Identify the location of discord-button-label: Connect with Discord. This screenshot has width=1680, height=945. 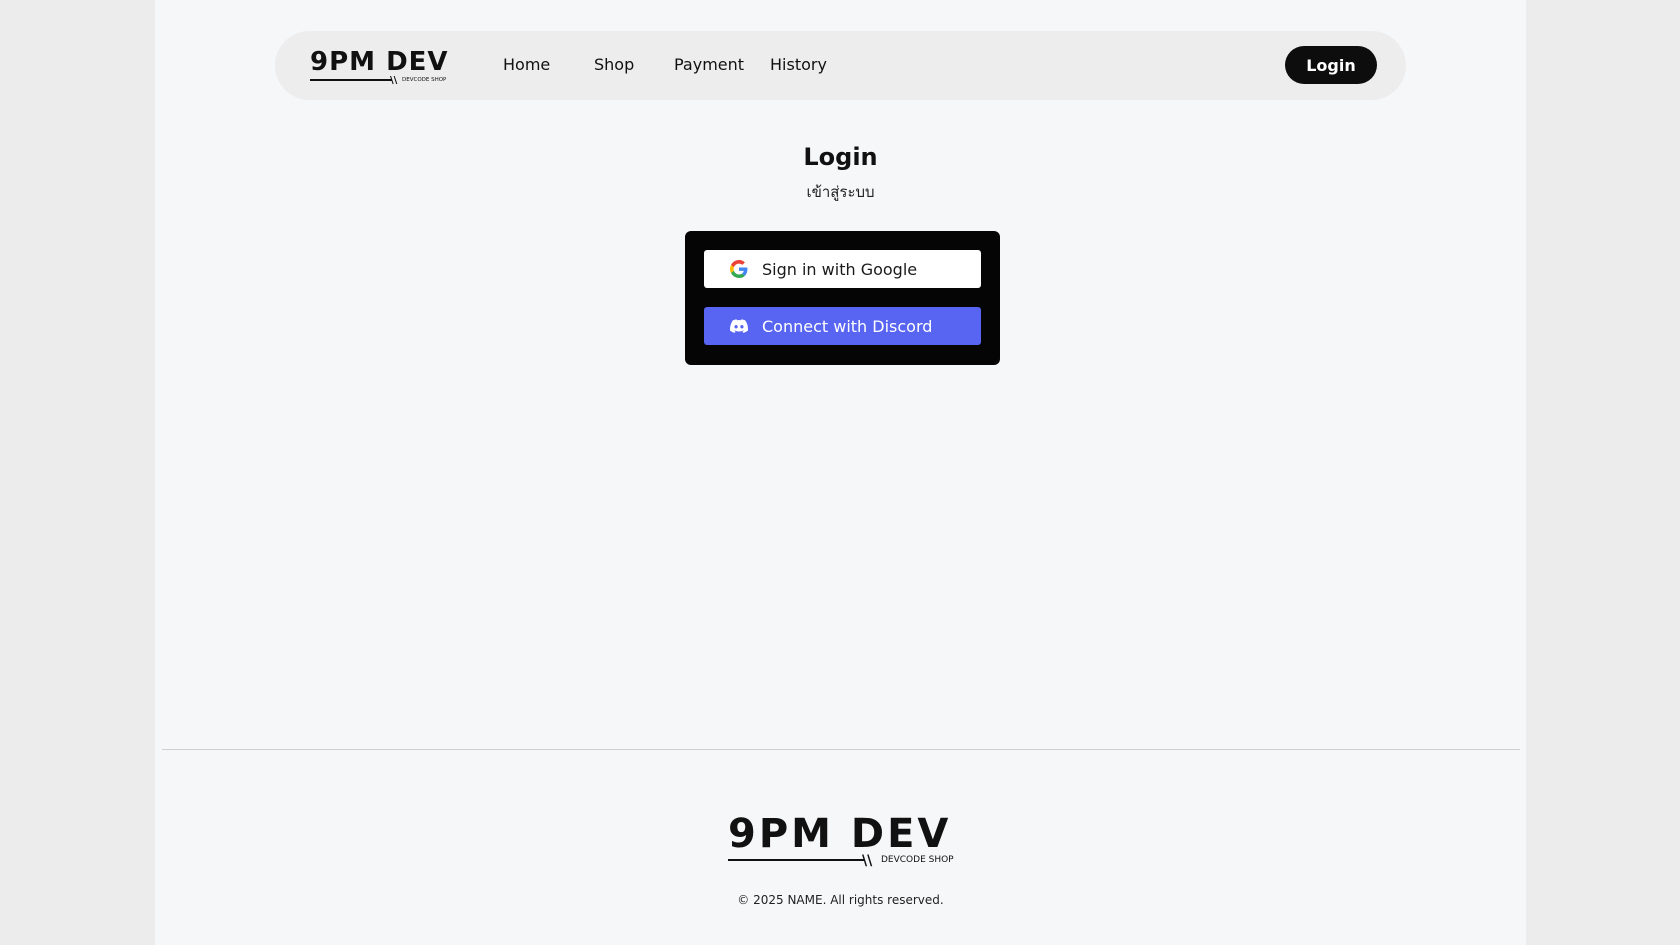
(847, 326).